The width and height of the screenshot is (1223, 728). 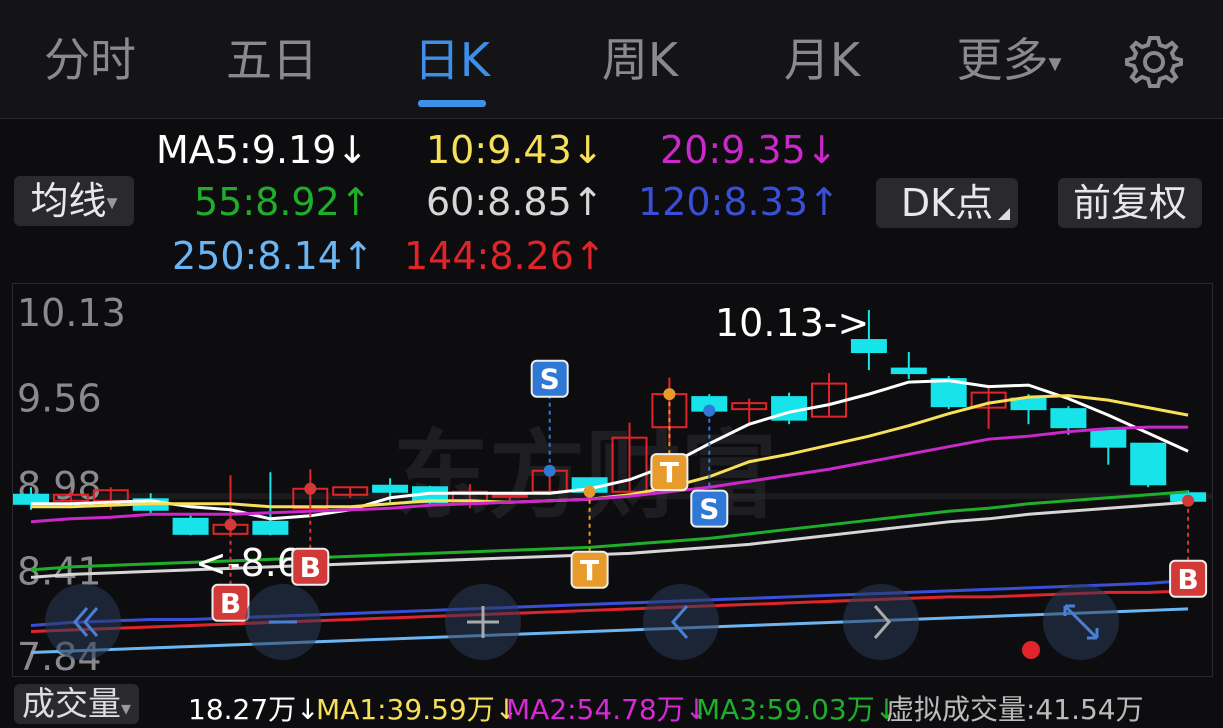 I want to click on virtual-volume: 虚拟成交量:41.54万, so click(x=1015, y=709).